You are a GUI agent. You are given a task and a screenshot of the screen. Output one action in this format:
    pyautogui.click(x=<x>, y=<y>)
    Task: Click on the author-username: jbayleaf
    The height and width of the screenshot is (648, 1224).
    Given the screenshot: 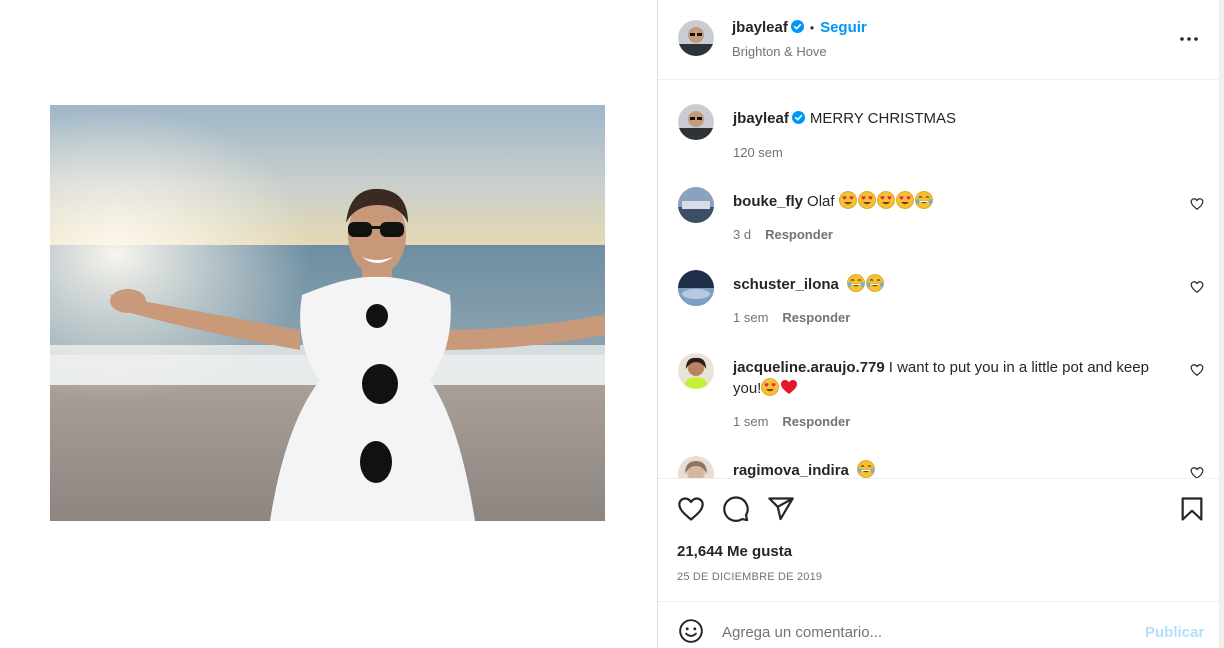 What is the action you would take?
    pyautogui.click(x=760, y=27)
    